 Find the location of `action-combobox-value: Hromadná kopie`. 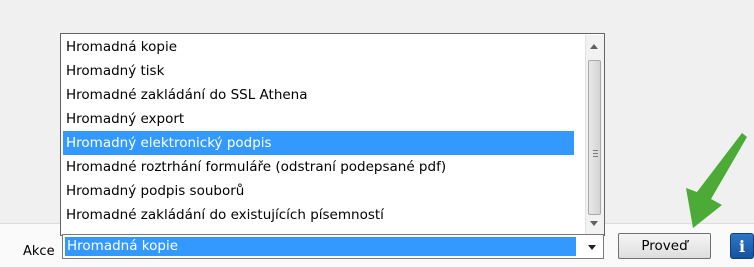

action-combobox-value: Hromadná kopie is located at coordinates (320, 246).